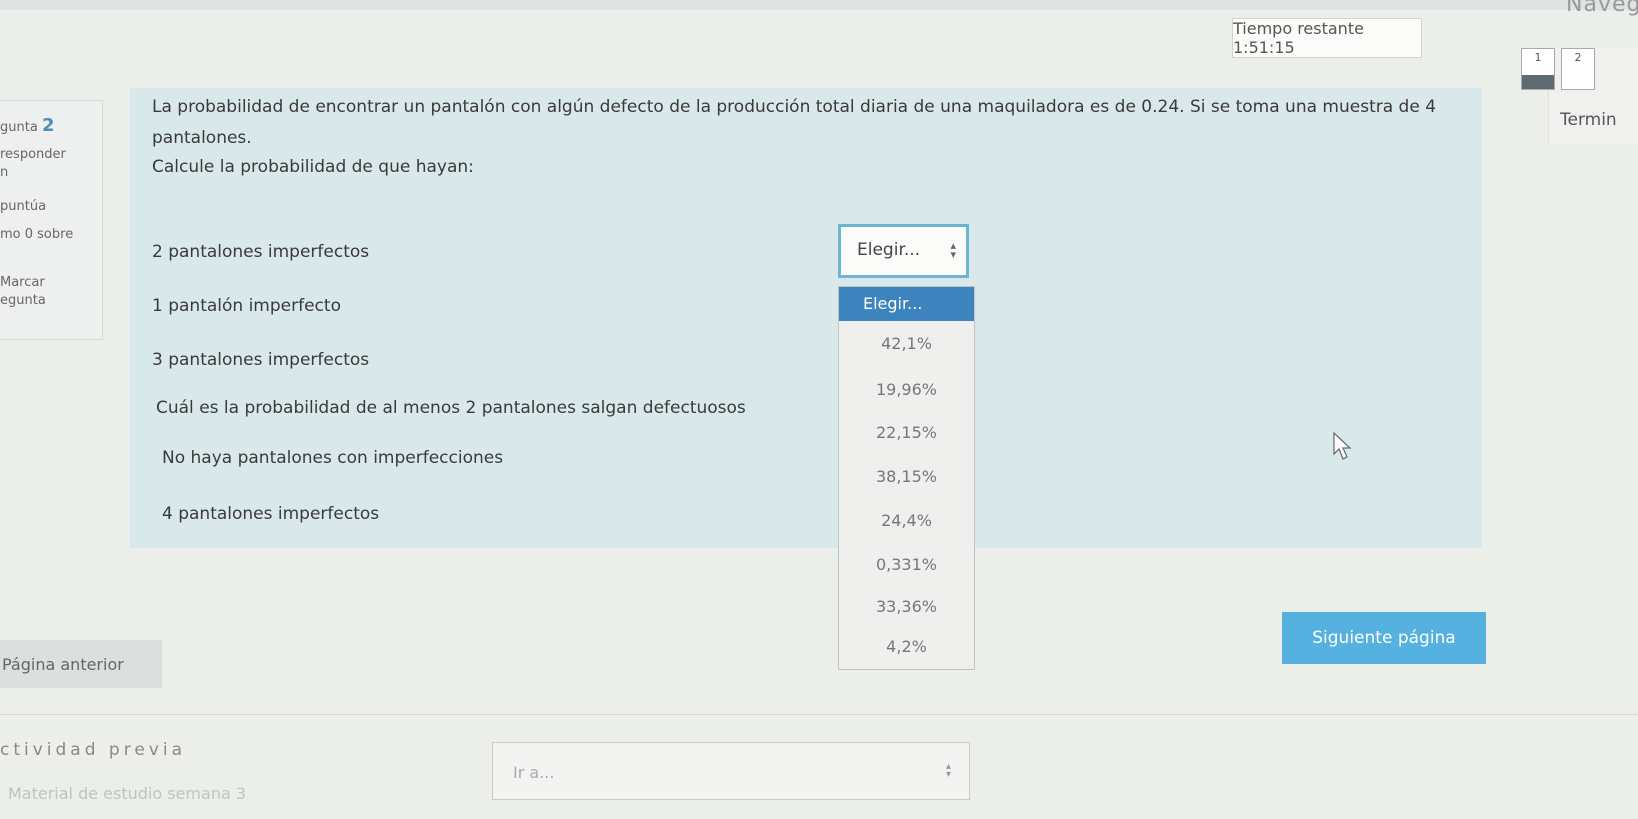 This screenshot has height=819, width=1638. I want to click on question-score: puntúa, so click(23, 206).